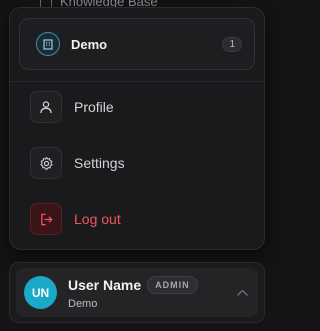  I want to click on profile-menu-item: Profile, so click(72, 107).